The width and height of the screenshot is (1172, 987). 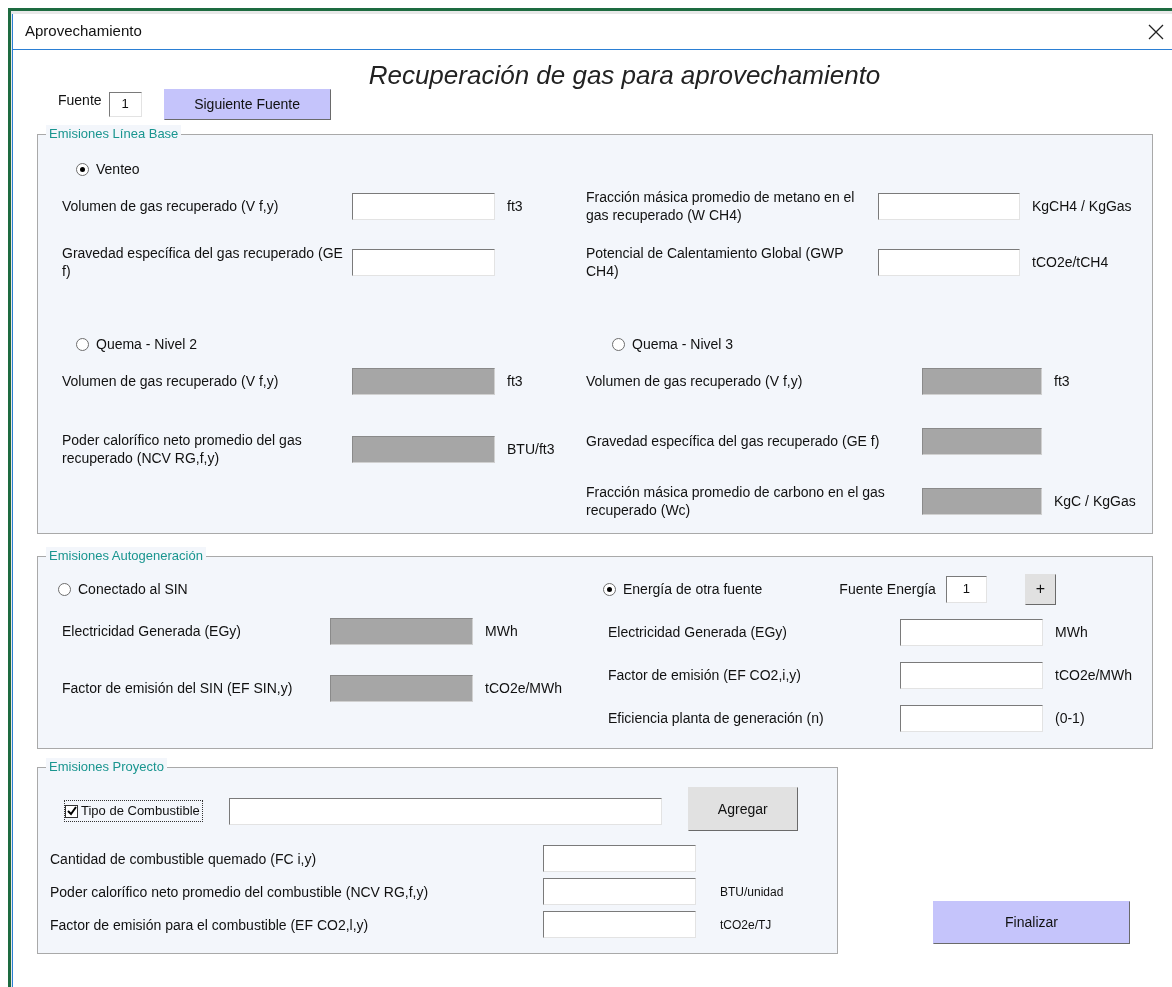 I want to click on unit-label: (0-1), so click(x=1070, y=718).